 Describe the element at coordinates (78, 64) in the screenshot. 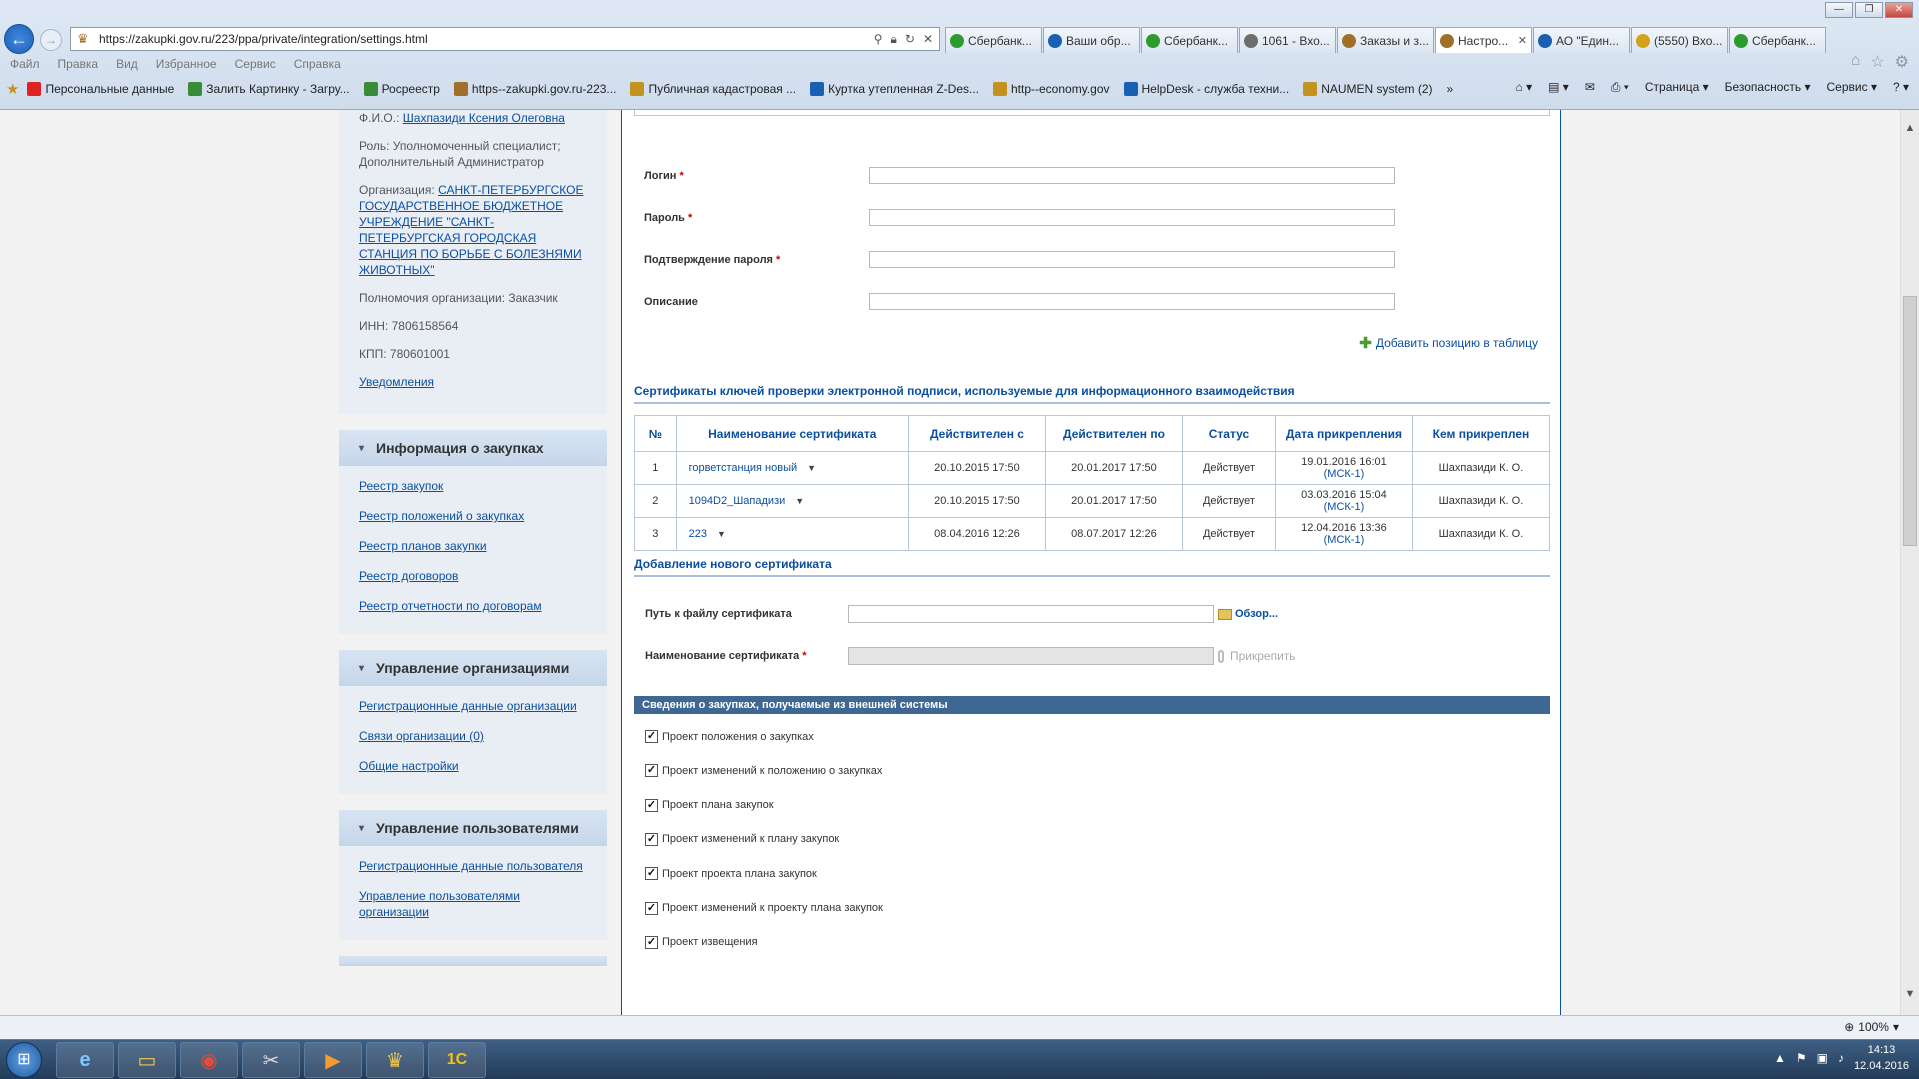

I see `menu-item: Правка` at that location.